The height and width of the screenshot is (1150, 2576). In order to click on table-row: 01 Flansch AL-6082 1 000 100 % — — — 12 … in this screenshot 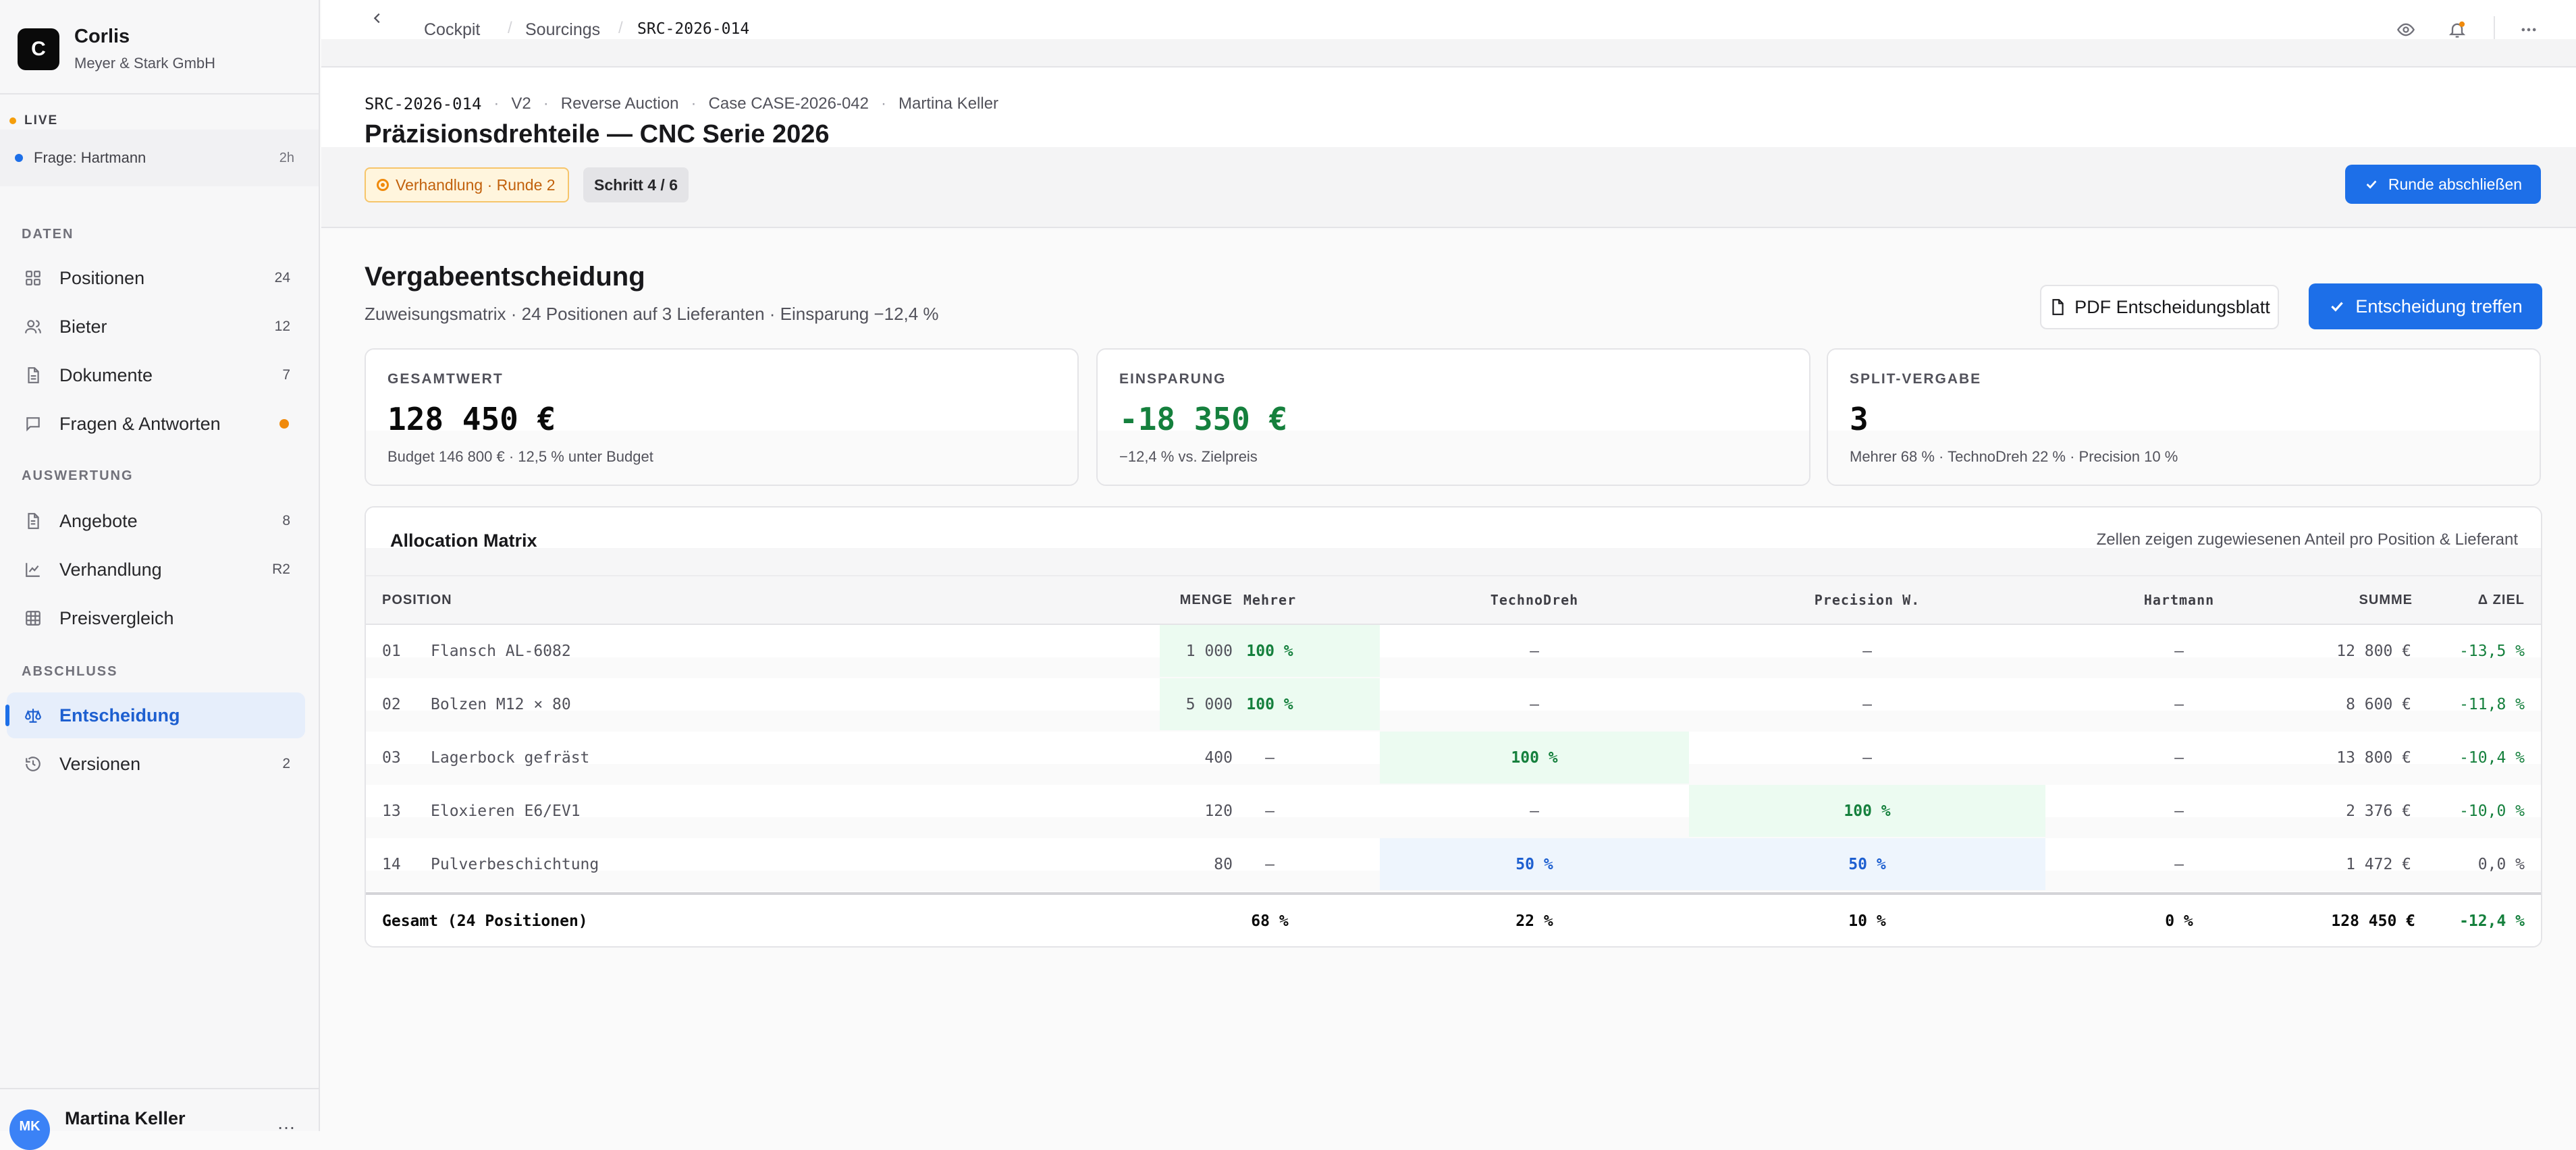, I will do `click(1454, 652)`.